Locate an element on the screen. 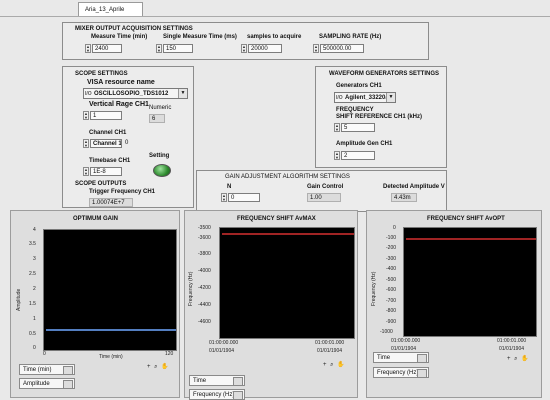  gain-control-label: Gain Control is located at coordinates (325, 187).